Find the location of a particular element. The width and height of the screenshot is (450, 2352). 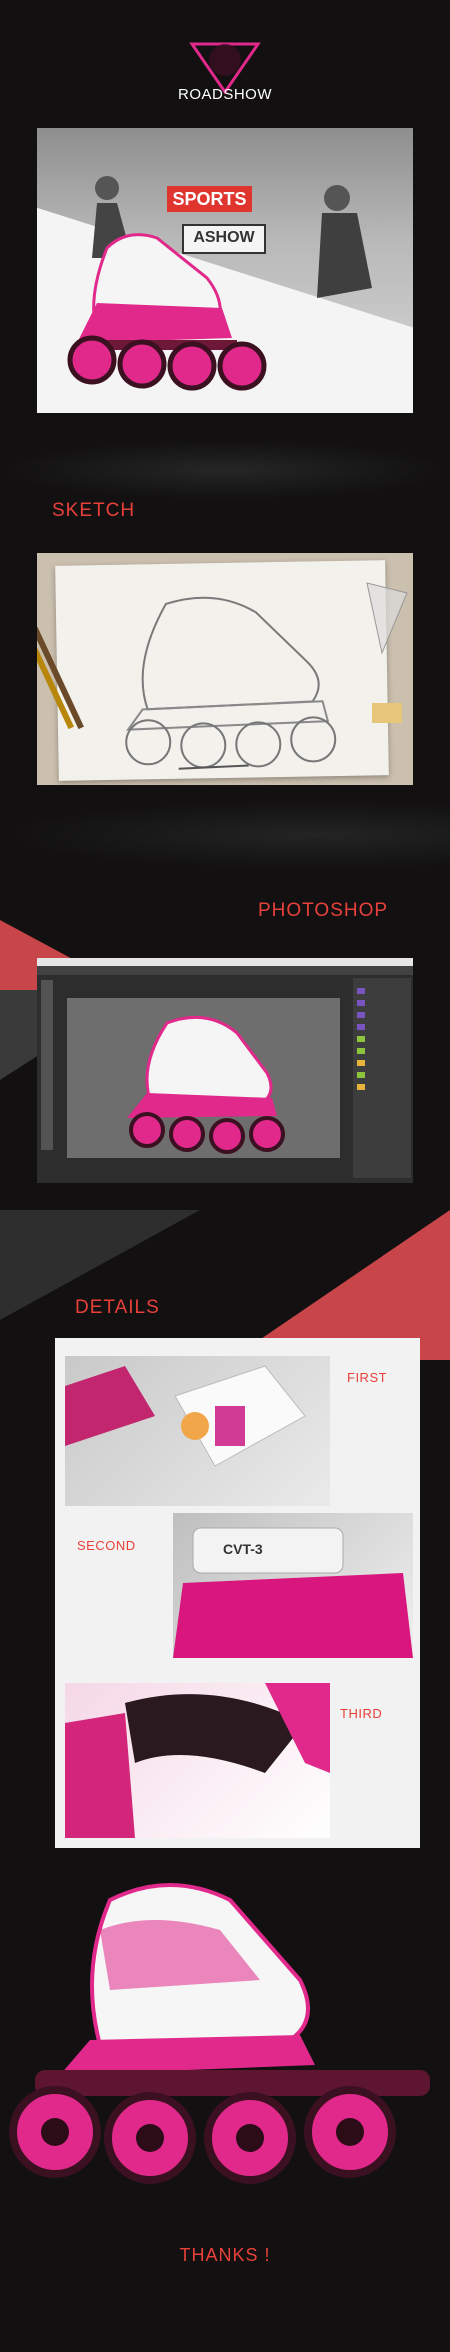

ps-canvas is located at coordinates (203, 1078).